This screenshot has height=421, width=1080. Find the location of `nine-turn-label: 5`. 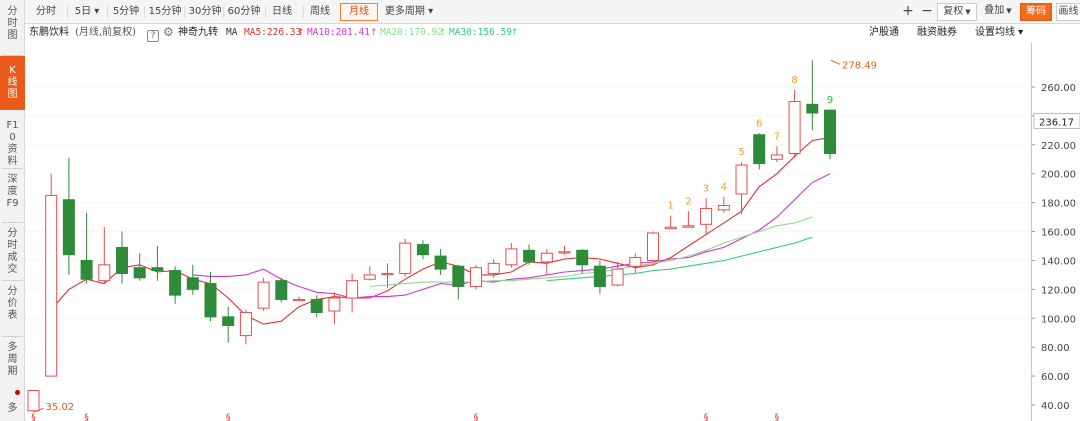

nine-turn-label: 5 is located at coordinates (741, 152).